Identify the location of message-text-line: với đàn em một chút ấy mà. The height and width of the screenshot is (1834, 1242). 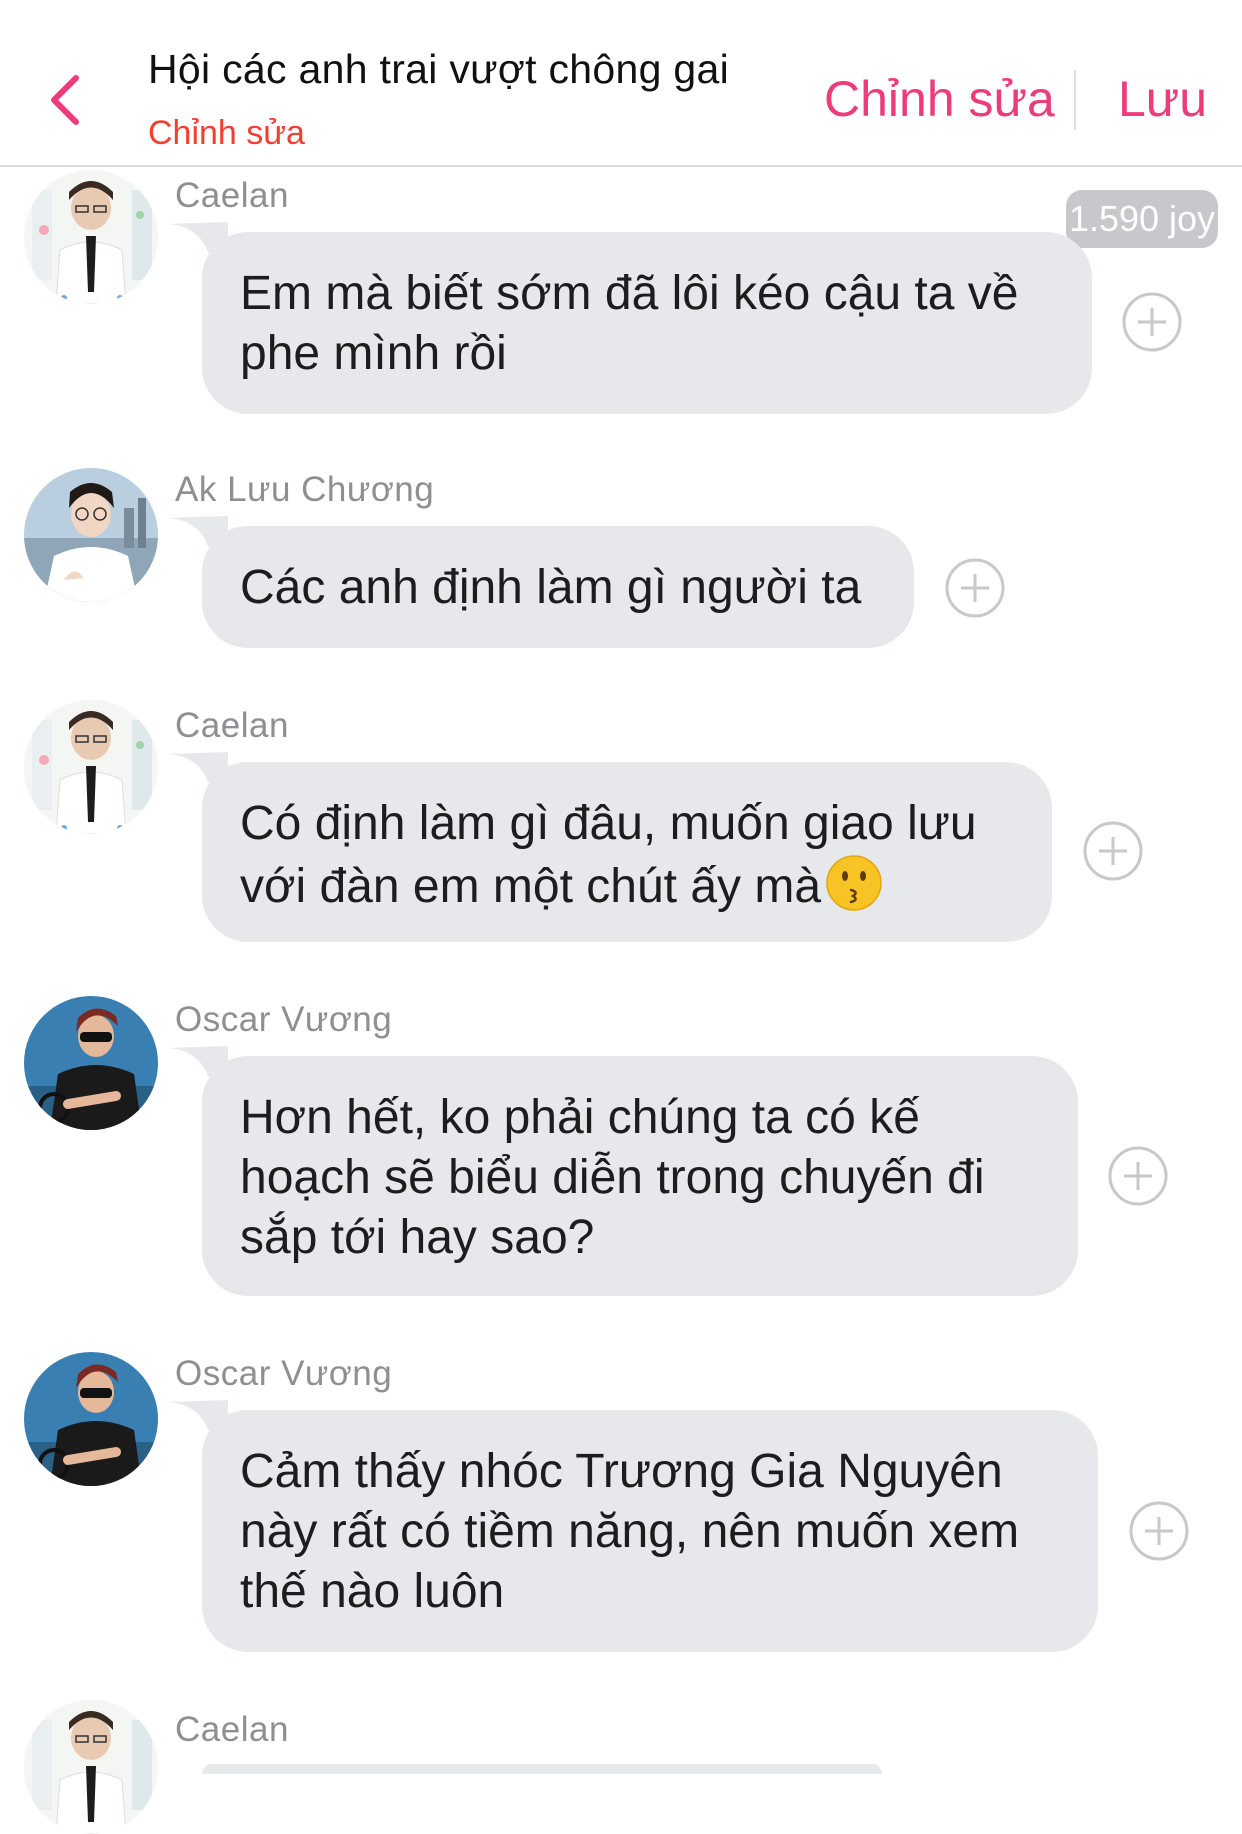
(627, 885).